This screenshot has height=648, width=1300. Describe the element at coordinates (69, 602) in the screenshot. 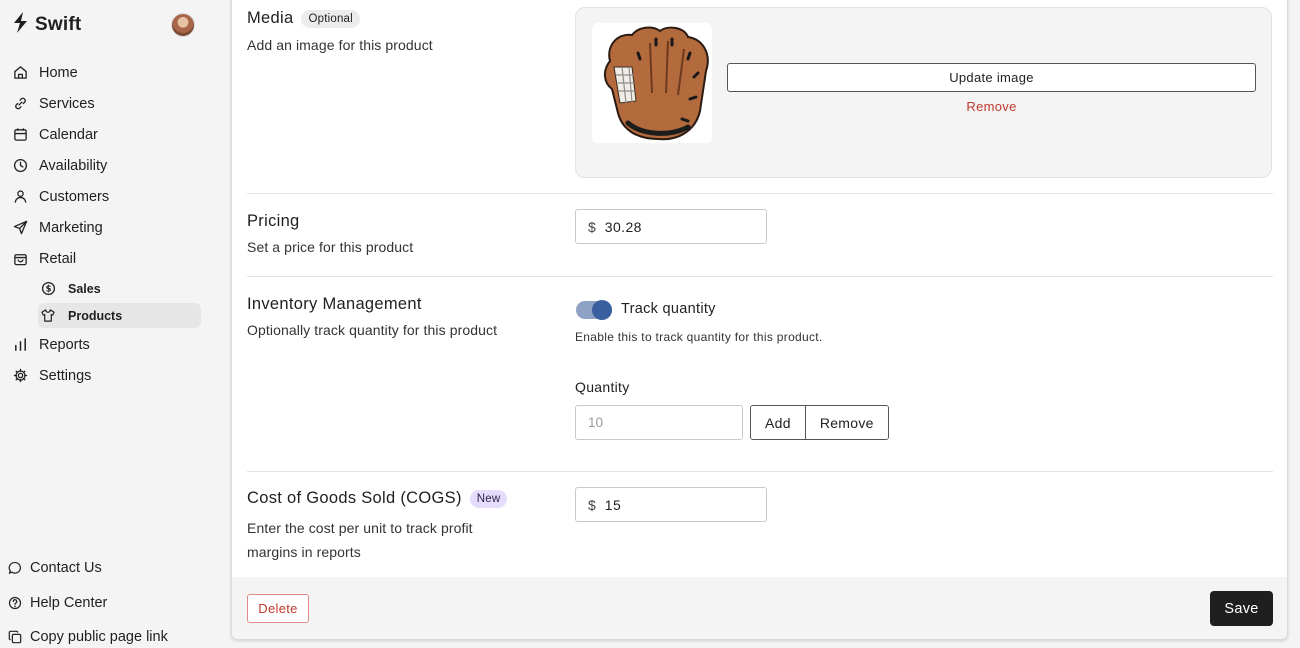

I see `help-center-label: Help Center` at that location.